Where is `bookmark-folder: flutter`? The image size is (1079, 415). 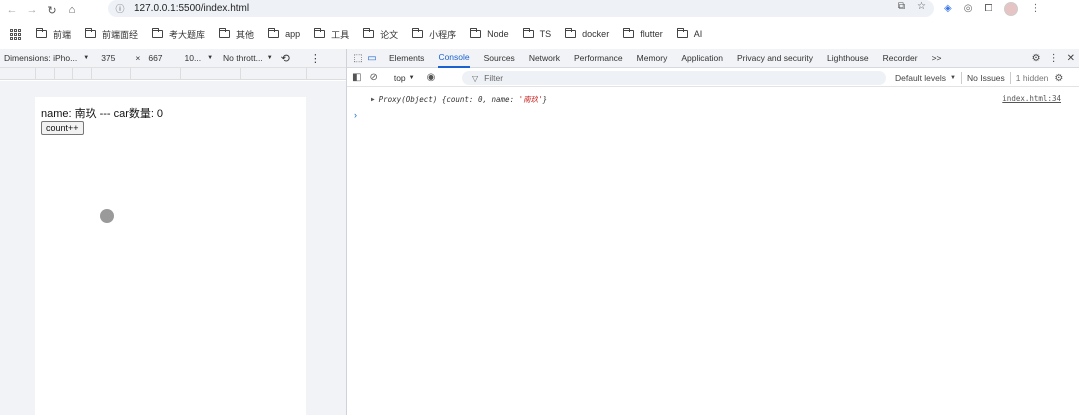
bookmark-folder: flutter is located at coordinates (643, 33).